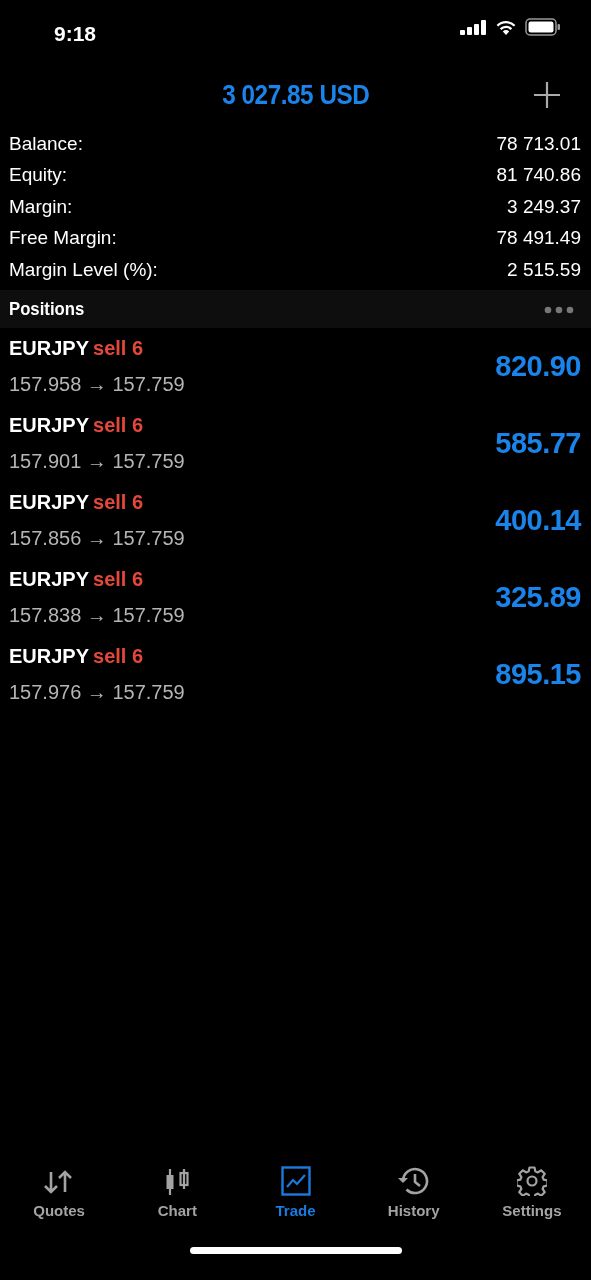 The width and height of the screenshot is (591, 1280). Describe the element at coordinates (97, 462) in the screenshot. I see `price-range: 157.901 → 157.759` at that location.